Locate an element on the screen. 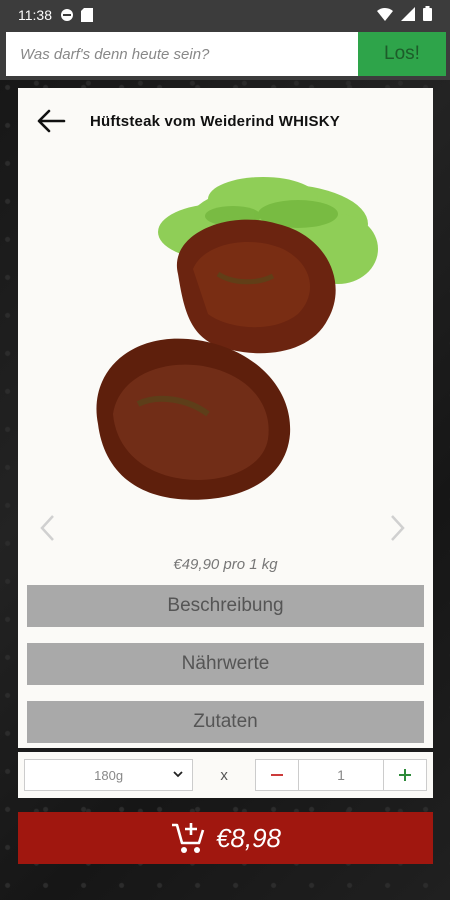  search-input: Was darf's denn heute sein? is located at coordinates (182, 54).